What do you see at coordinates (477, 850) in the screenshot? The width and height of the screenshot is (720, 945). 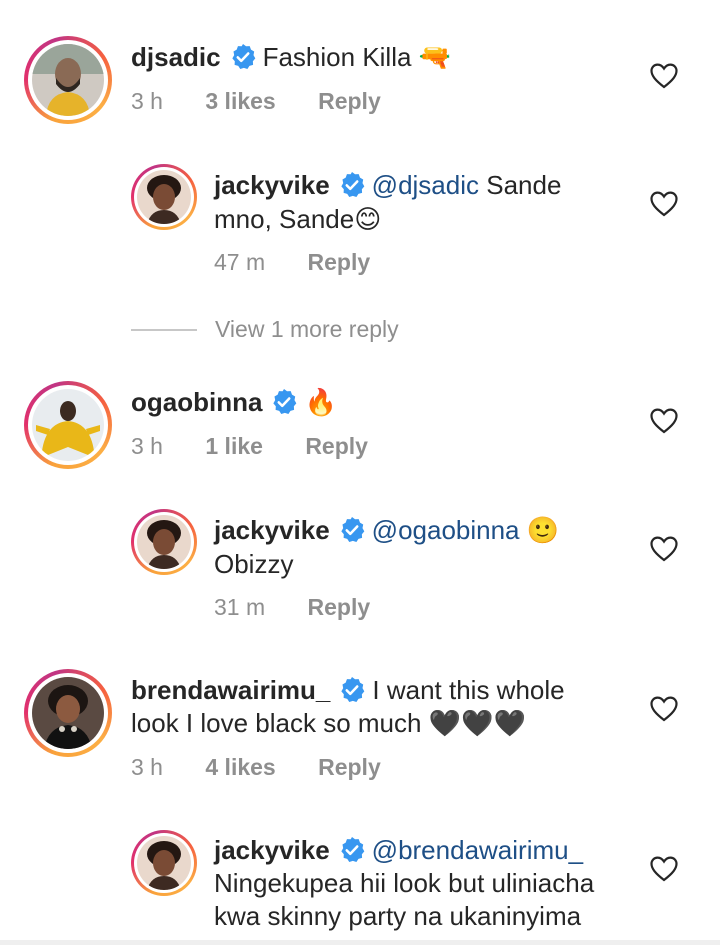 I see `mention-link: @brendawairimu_` at bounding box center [477, 850].